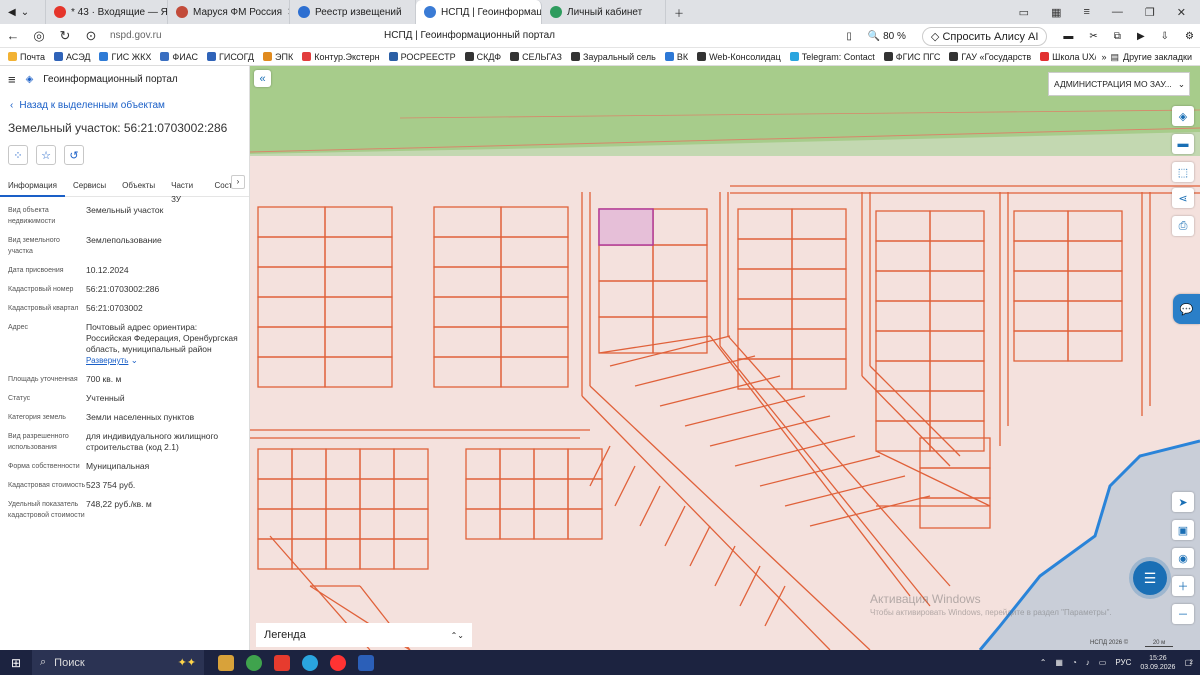 The width and height of the screenshot is (1200, 675). I want to click on tools-icon: ✂, so click(1093, 36).